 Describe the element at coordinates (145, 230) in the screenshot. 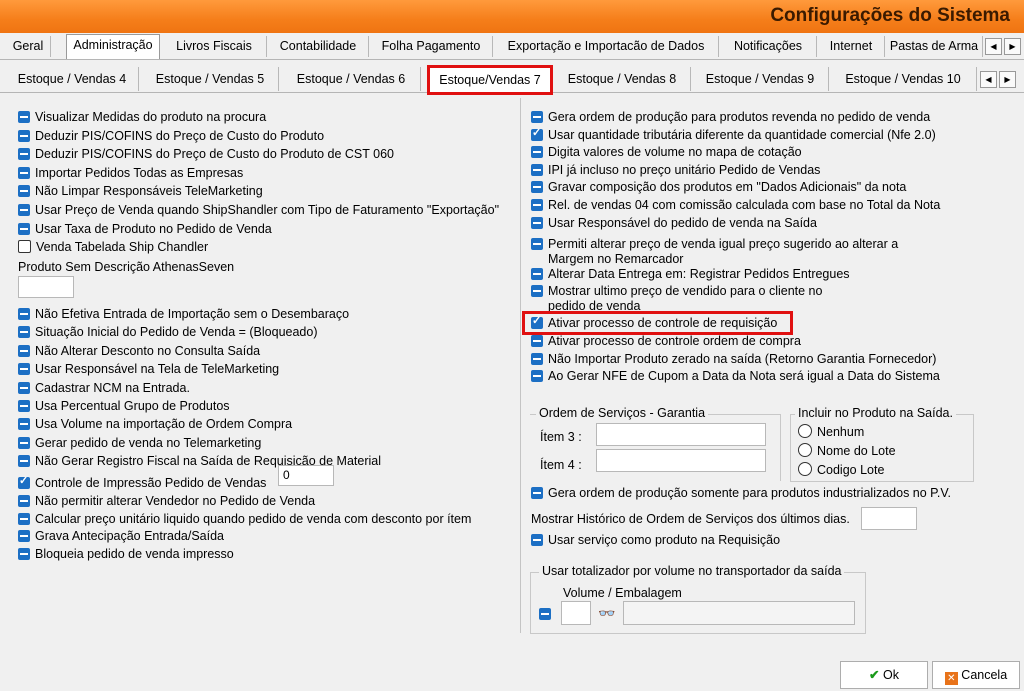

I see `option-checkbox: Usar Taxa de Produto no Pedido de Venda` at that location.